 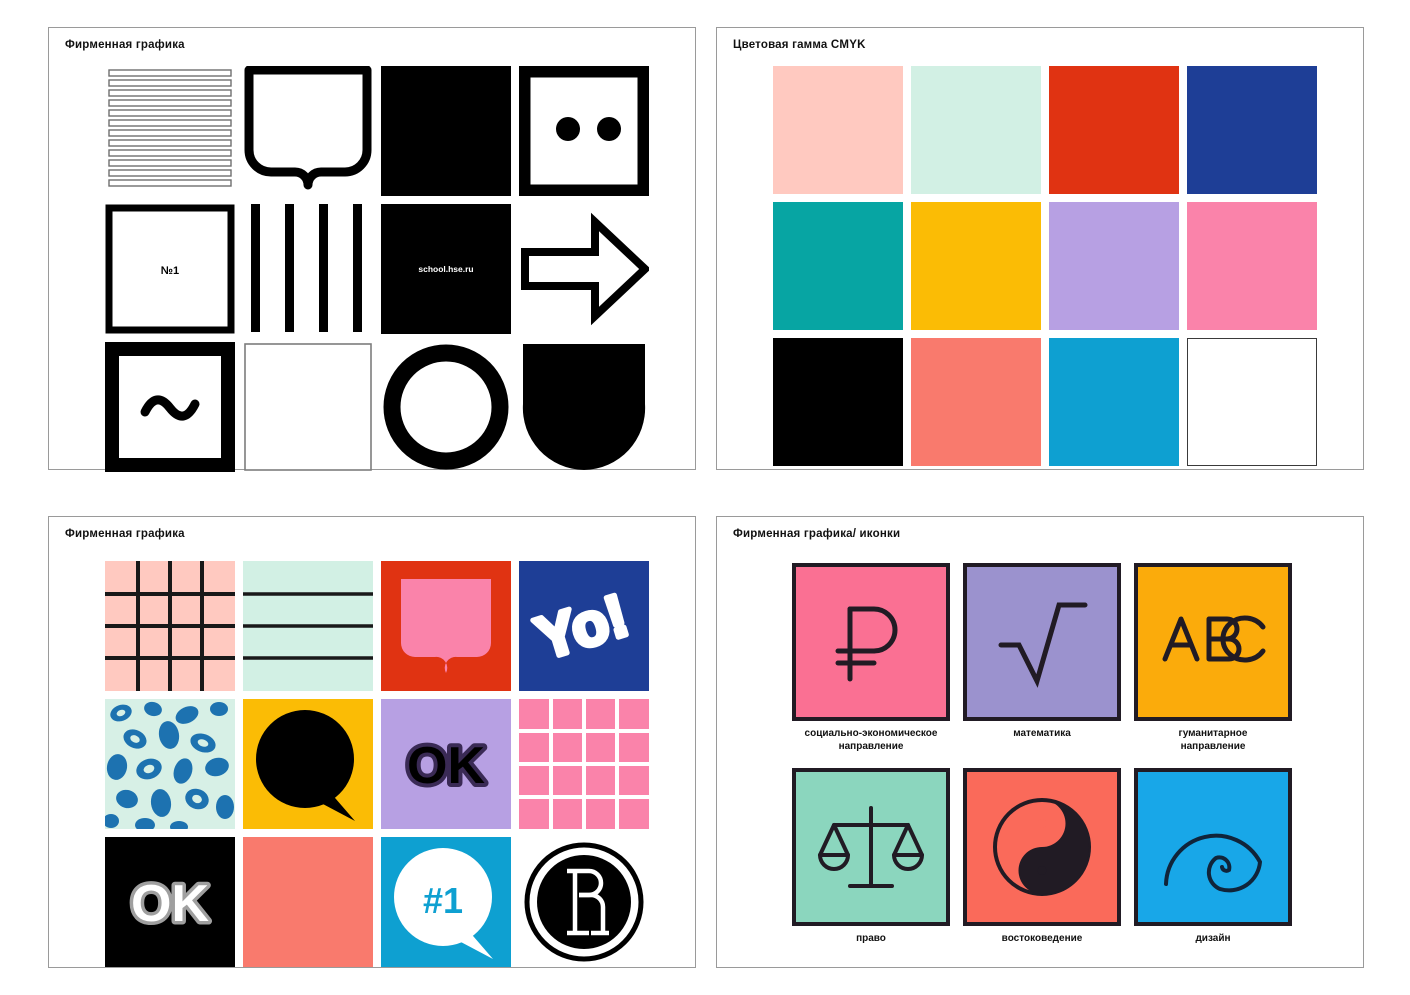 What do you see at coordinates (308, 626) in the screenshot?
I see `mint-rules-tile` at bounding box center [308, 626].